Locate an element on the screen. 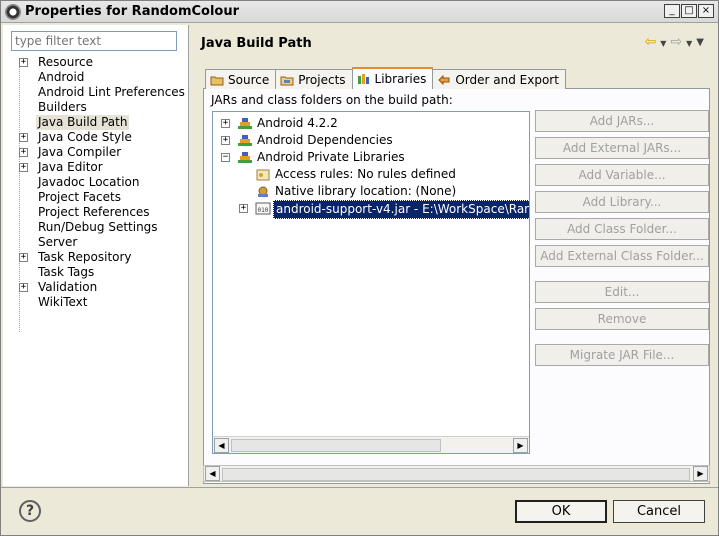  library-tree-hscrollbar: ◀ ▶ is located at coordinates (371, 444).